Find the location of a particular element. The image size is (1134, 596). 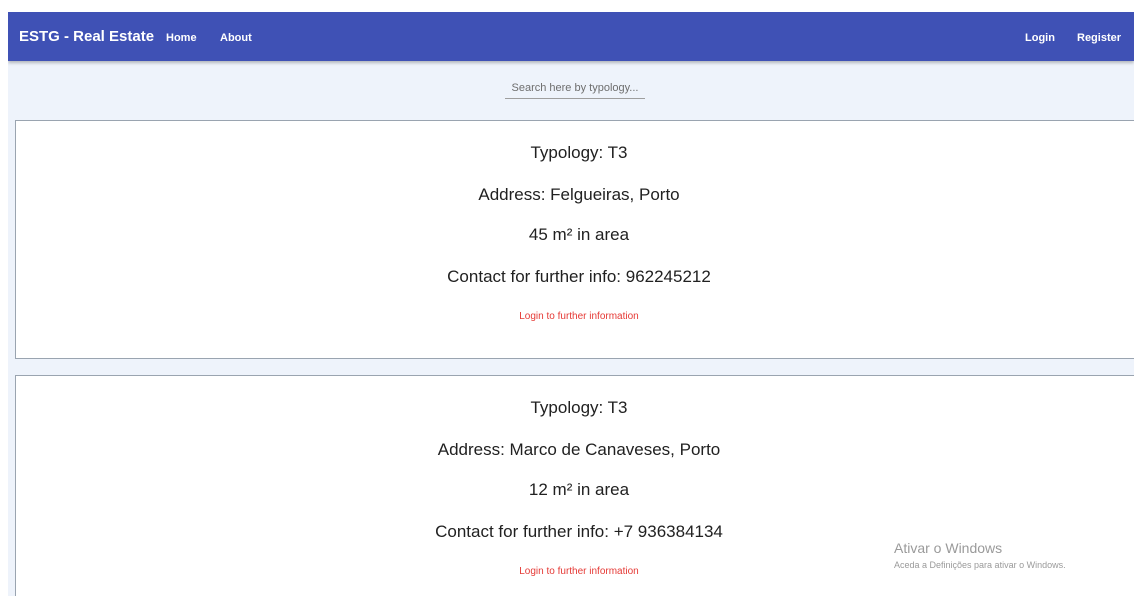

listing-area: 45 m² in area is located at coordinates (579, 234).